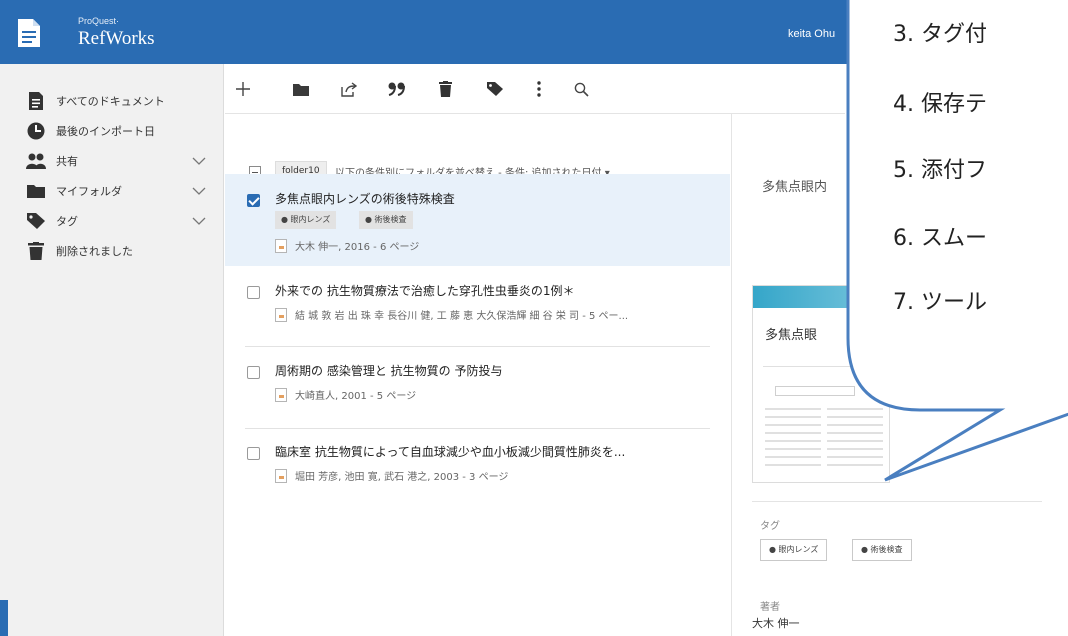 Image resolution: width=1068 pixels, height=636 pixels. I want to click on document-title: 周術期の 感染管理と 抗生物質の 予防投与, so click(388, 370).